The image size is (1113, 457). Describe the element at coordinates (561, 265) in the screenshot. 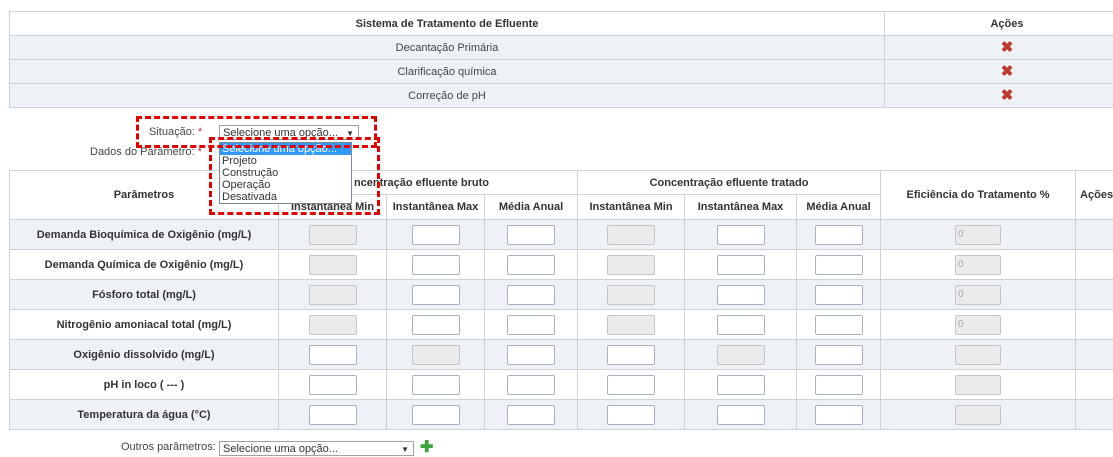

I see `table-row: Demanda Química de Oxigênio (mg/L) 0` at that location.